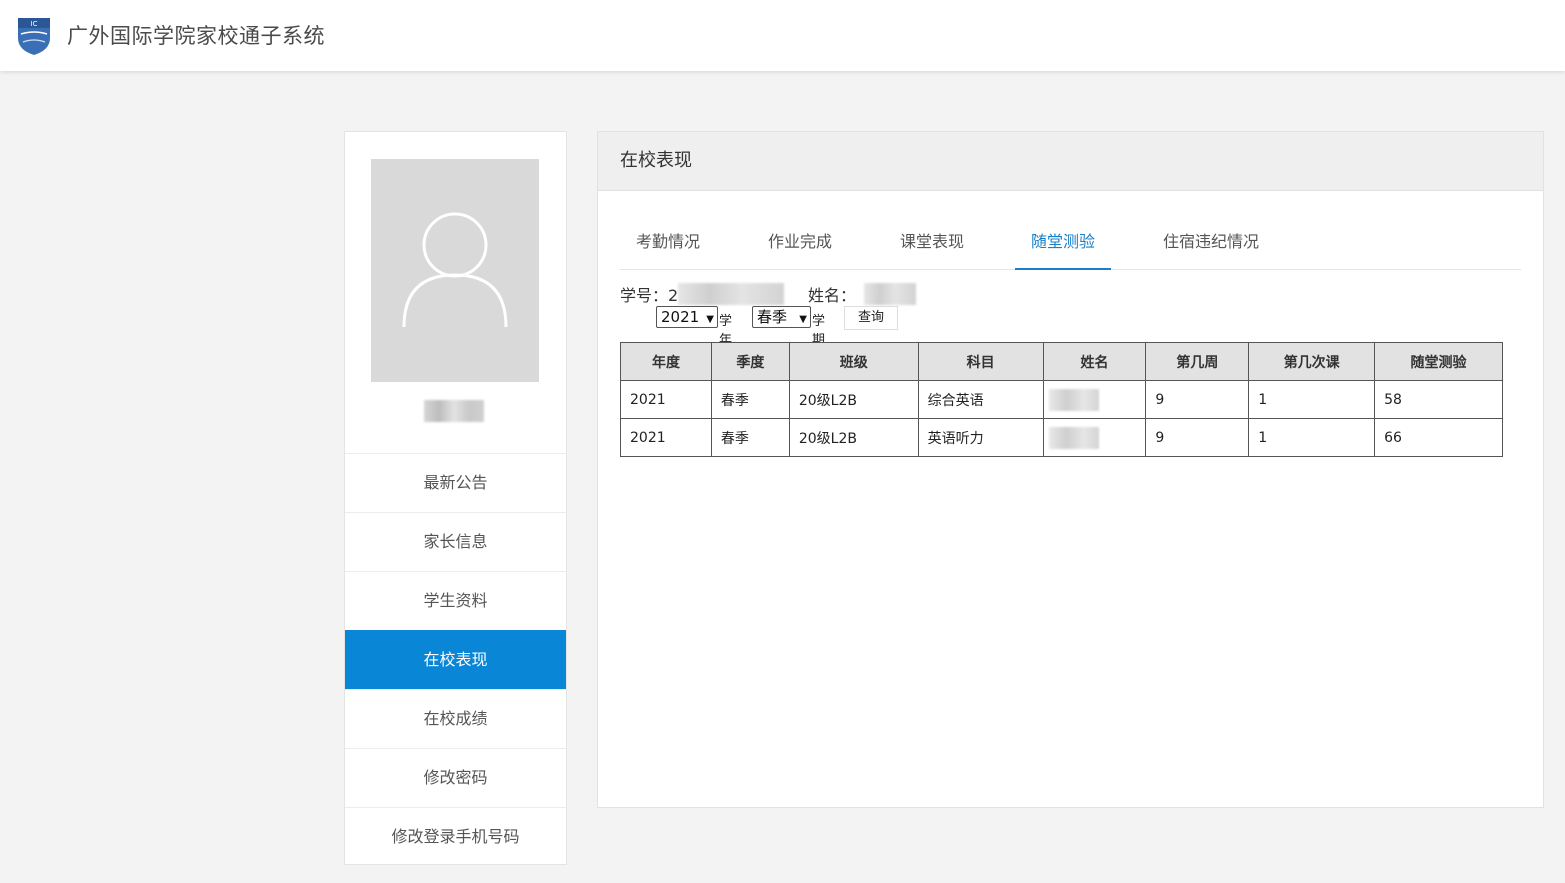  Describe the element at coordinates (1312, 361) in the screenshot. I see `col-lesson: 第几次课` at that location.